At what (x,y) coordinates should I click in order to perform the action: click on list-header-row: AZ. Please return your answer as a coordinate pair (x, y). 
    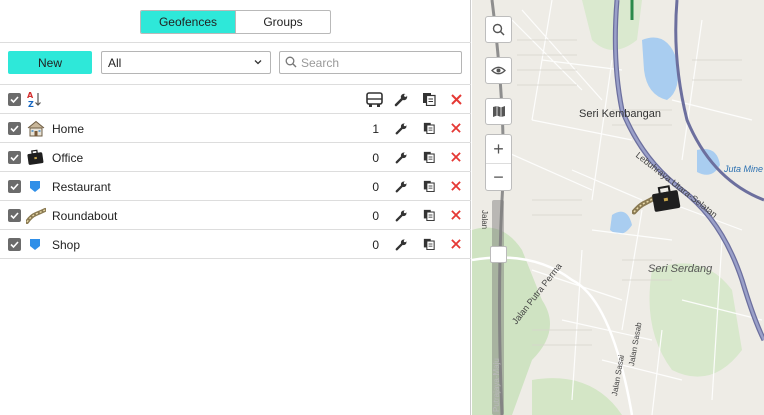
    Looking at the image, I should click on (235, 99).